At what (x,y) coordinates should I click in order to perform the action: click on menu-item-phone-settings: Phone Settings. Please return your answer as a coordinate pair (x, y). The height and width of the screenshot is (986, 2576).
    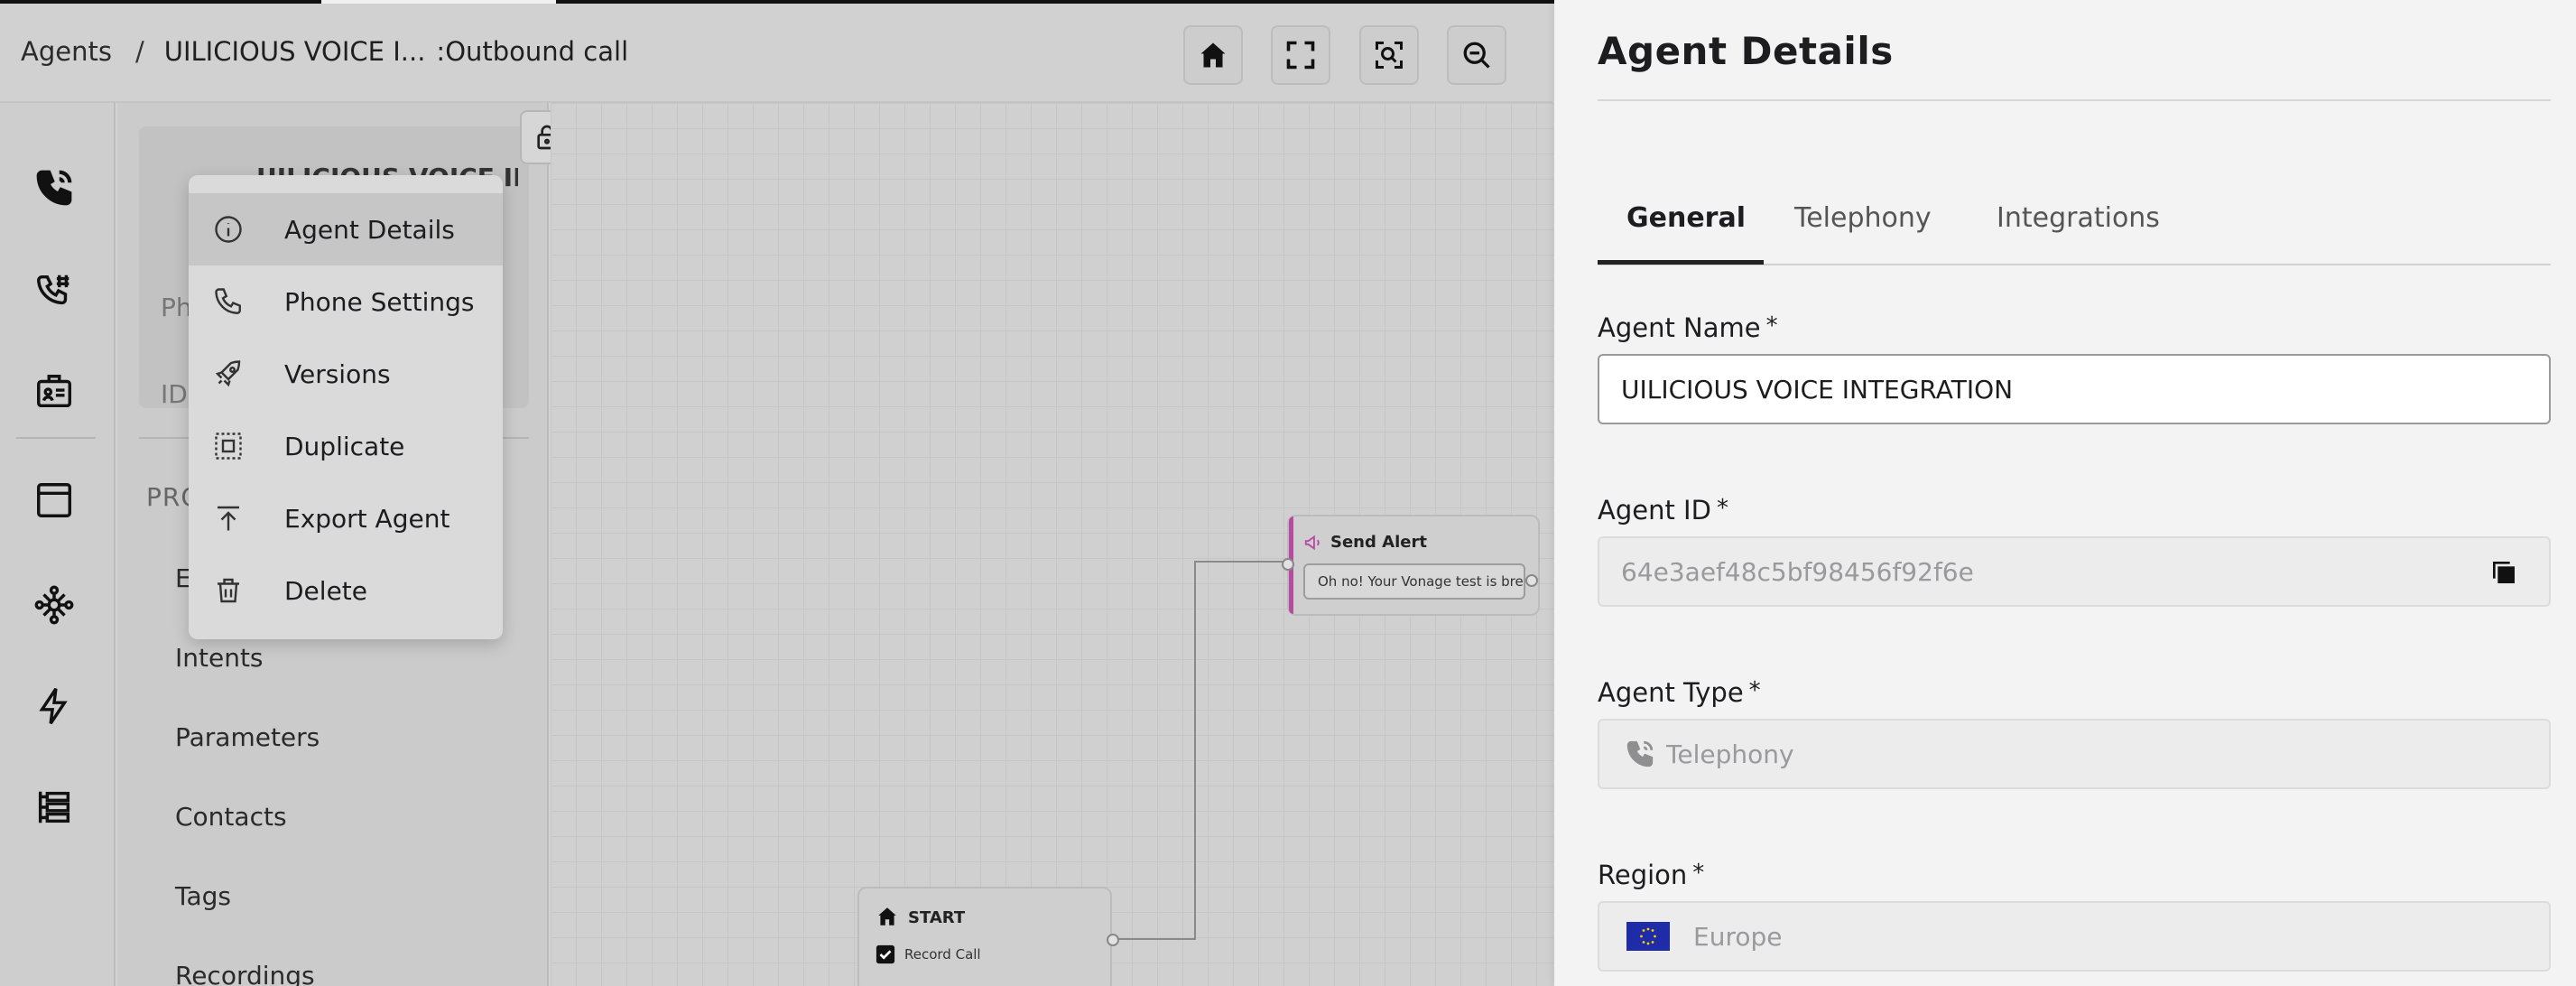
    Looking at the image, I should click on (346, 301).